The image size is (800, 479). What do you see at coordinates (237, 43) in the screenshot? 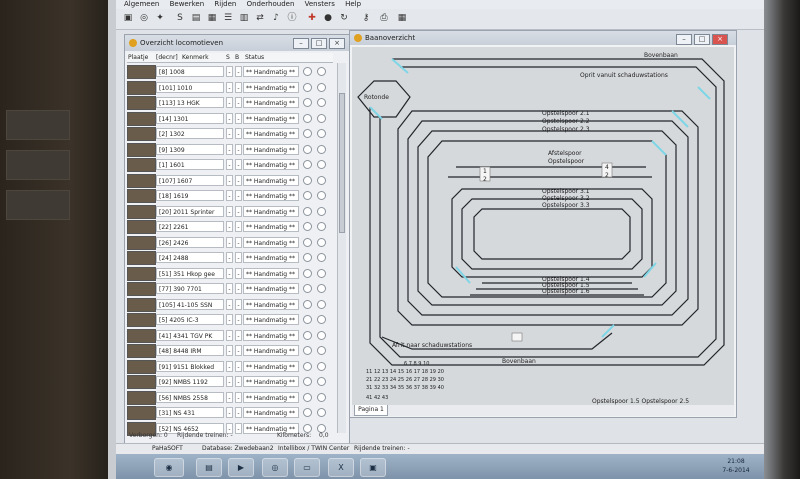
I see `loco-window-titlebar: Overzicht locomotieven – □ ×` at bounding box center [237, 43].